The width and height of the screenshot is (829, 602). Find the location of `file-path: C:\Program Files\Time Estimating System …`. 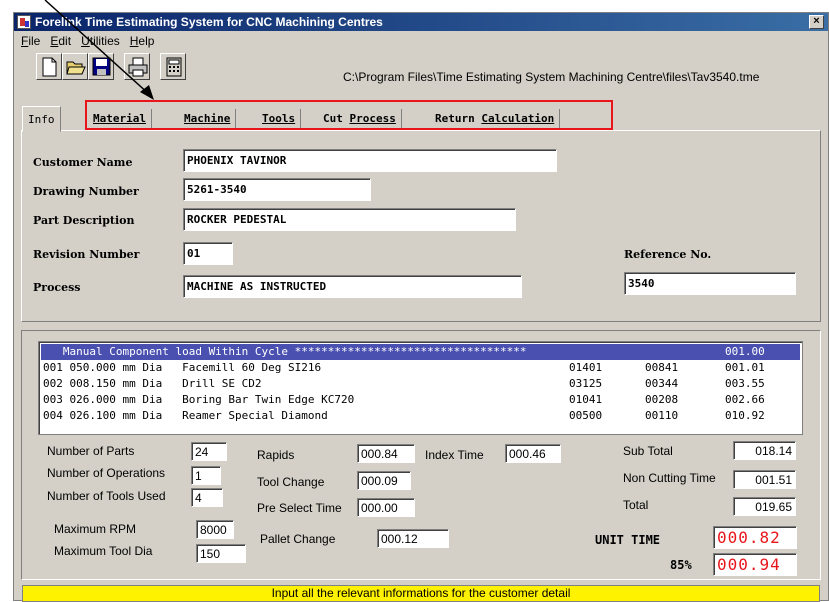

file-path: C:\Program Files\Time Estimating System … is located at coordinates (551, 77).